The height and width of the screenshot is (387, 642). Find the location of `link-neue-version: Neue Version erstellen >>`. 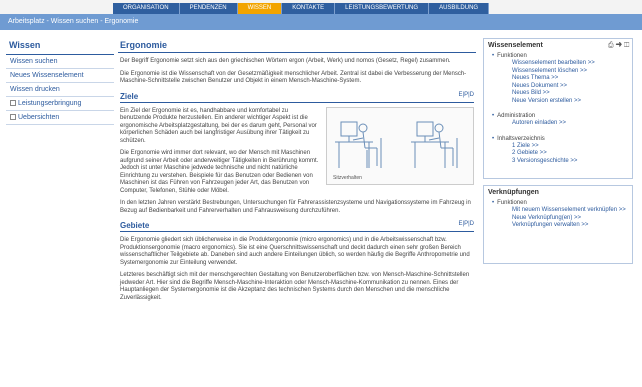

link-neue-version: Neue Version erstellen >> is located at coordinates (570, 102).